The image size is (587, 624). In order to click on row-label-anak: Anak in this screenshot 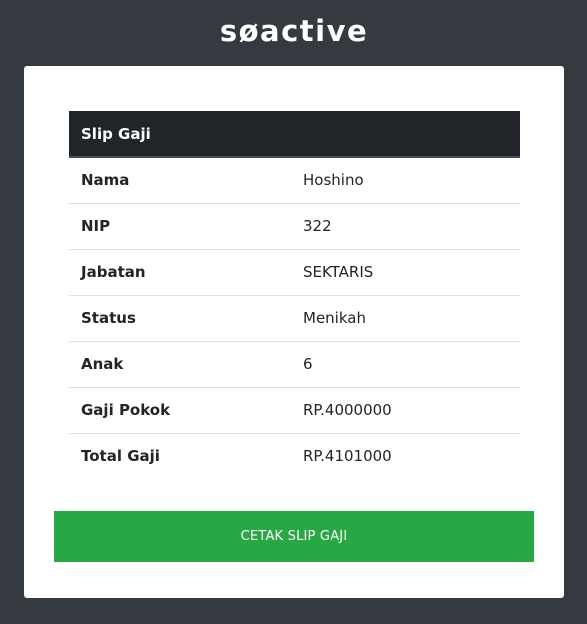, I will do `click(180, 363)`.